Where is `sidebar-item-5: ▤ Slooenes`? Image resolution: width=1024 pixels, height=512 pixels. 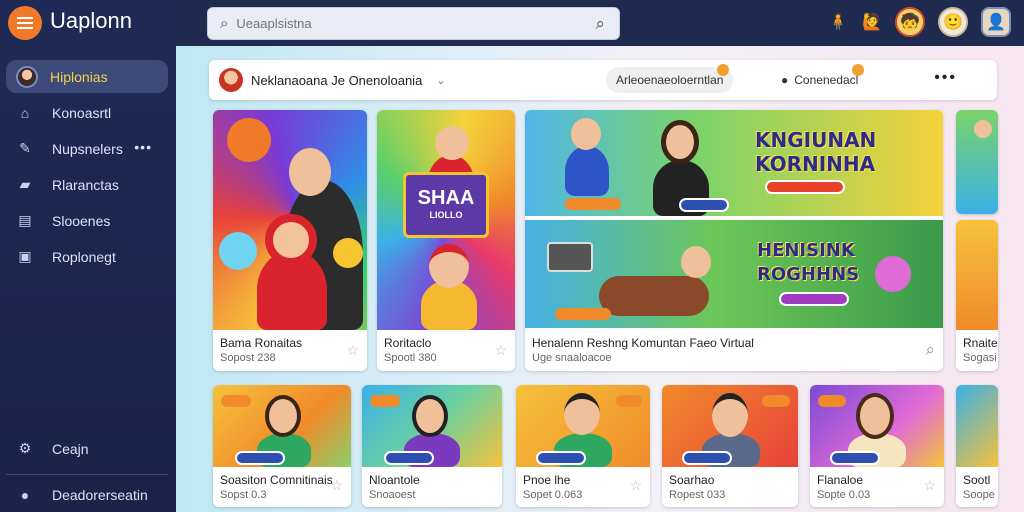
sidebar-item-5: ▤ Slooenes is located at coordinates (87, 220).